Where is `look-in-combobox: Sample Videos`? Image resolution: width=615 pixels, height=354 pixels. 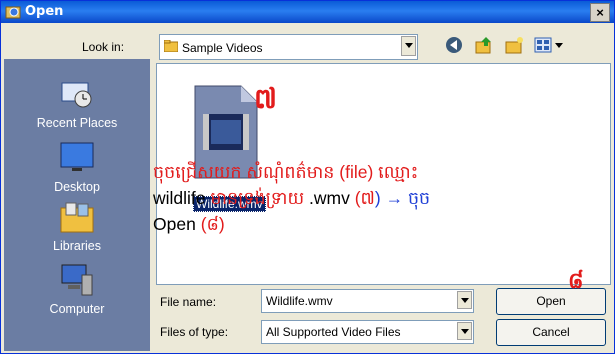 look-in-combobox: Sample Videos is located at coordinates (288, 47).